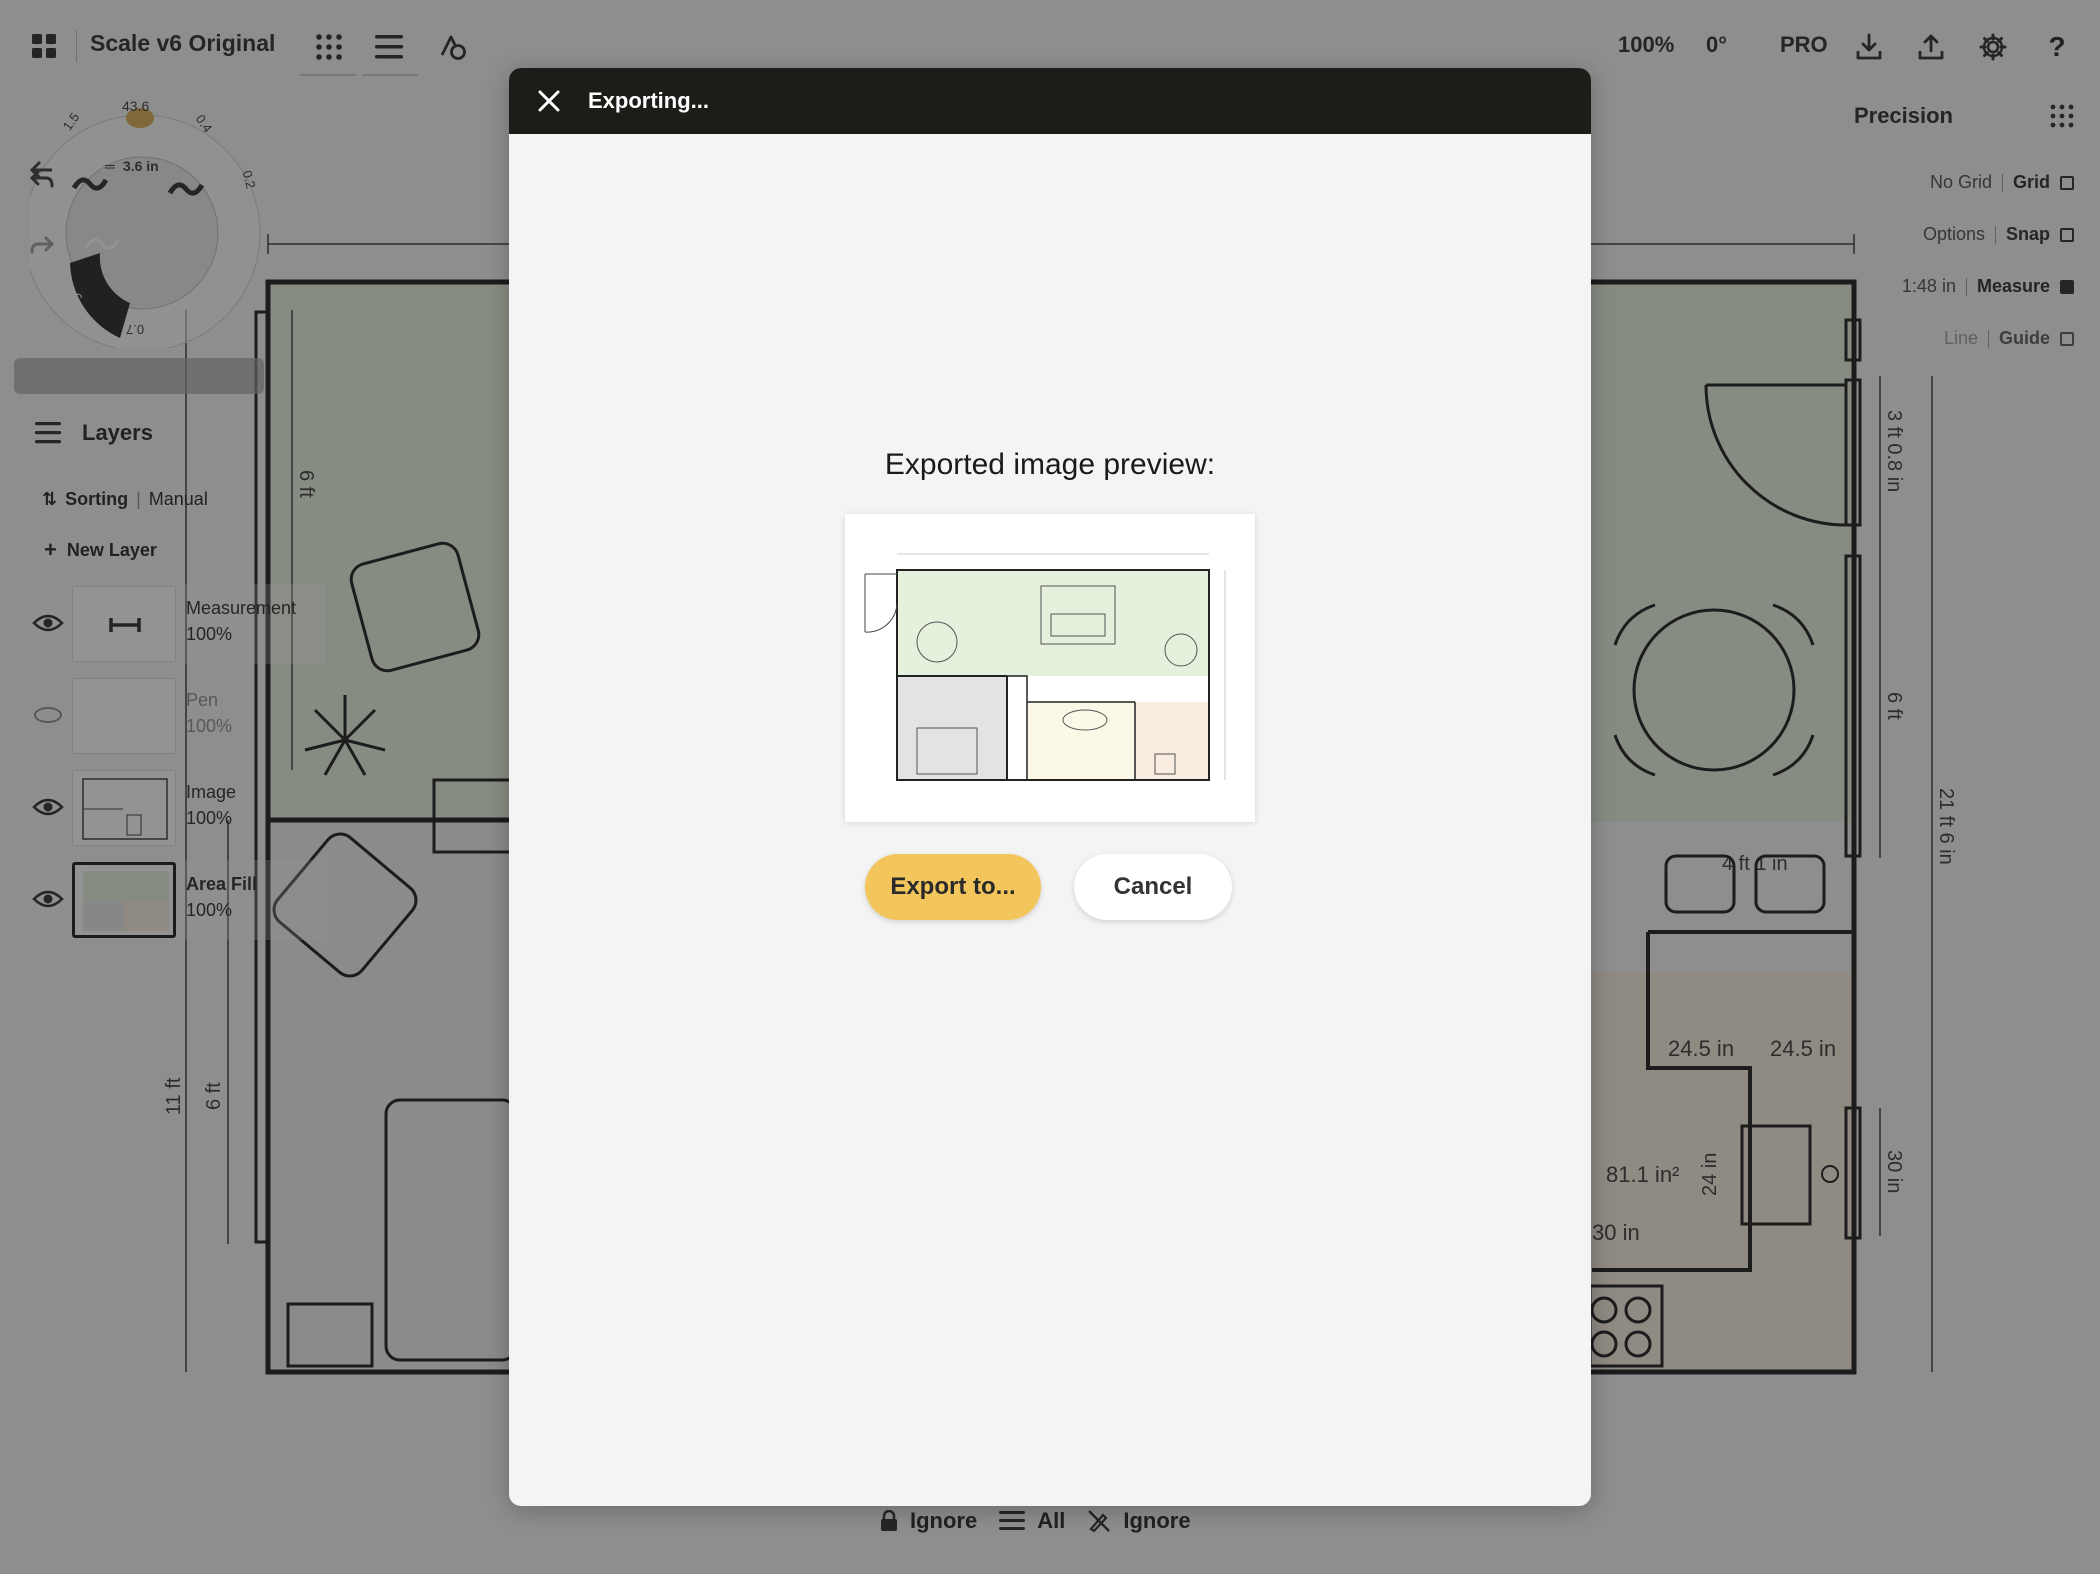 The height and width of the screenshot is (1574, 2100). What do you see at coordinates (1045, 667) in the screenshot?
I see `floorplan-preview` at bounding box center [1045, 667].